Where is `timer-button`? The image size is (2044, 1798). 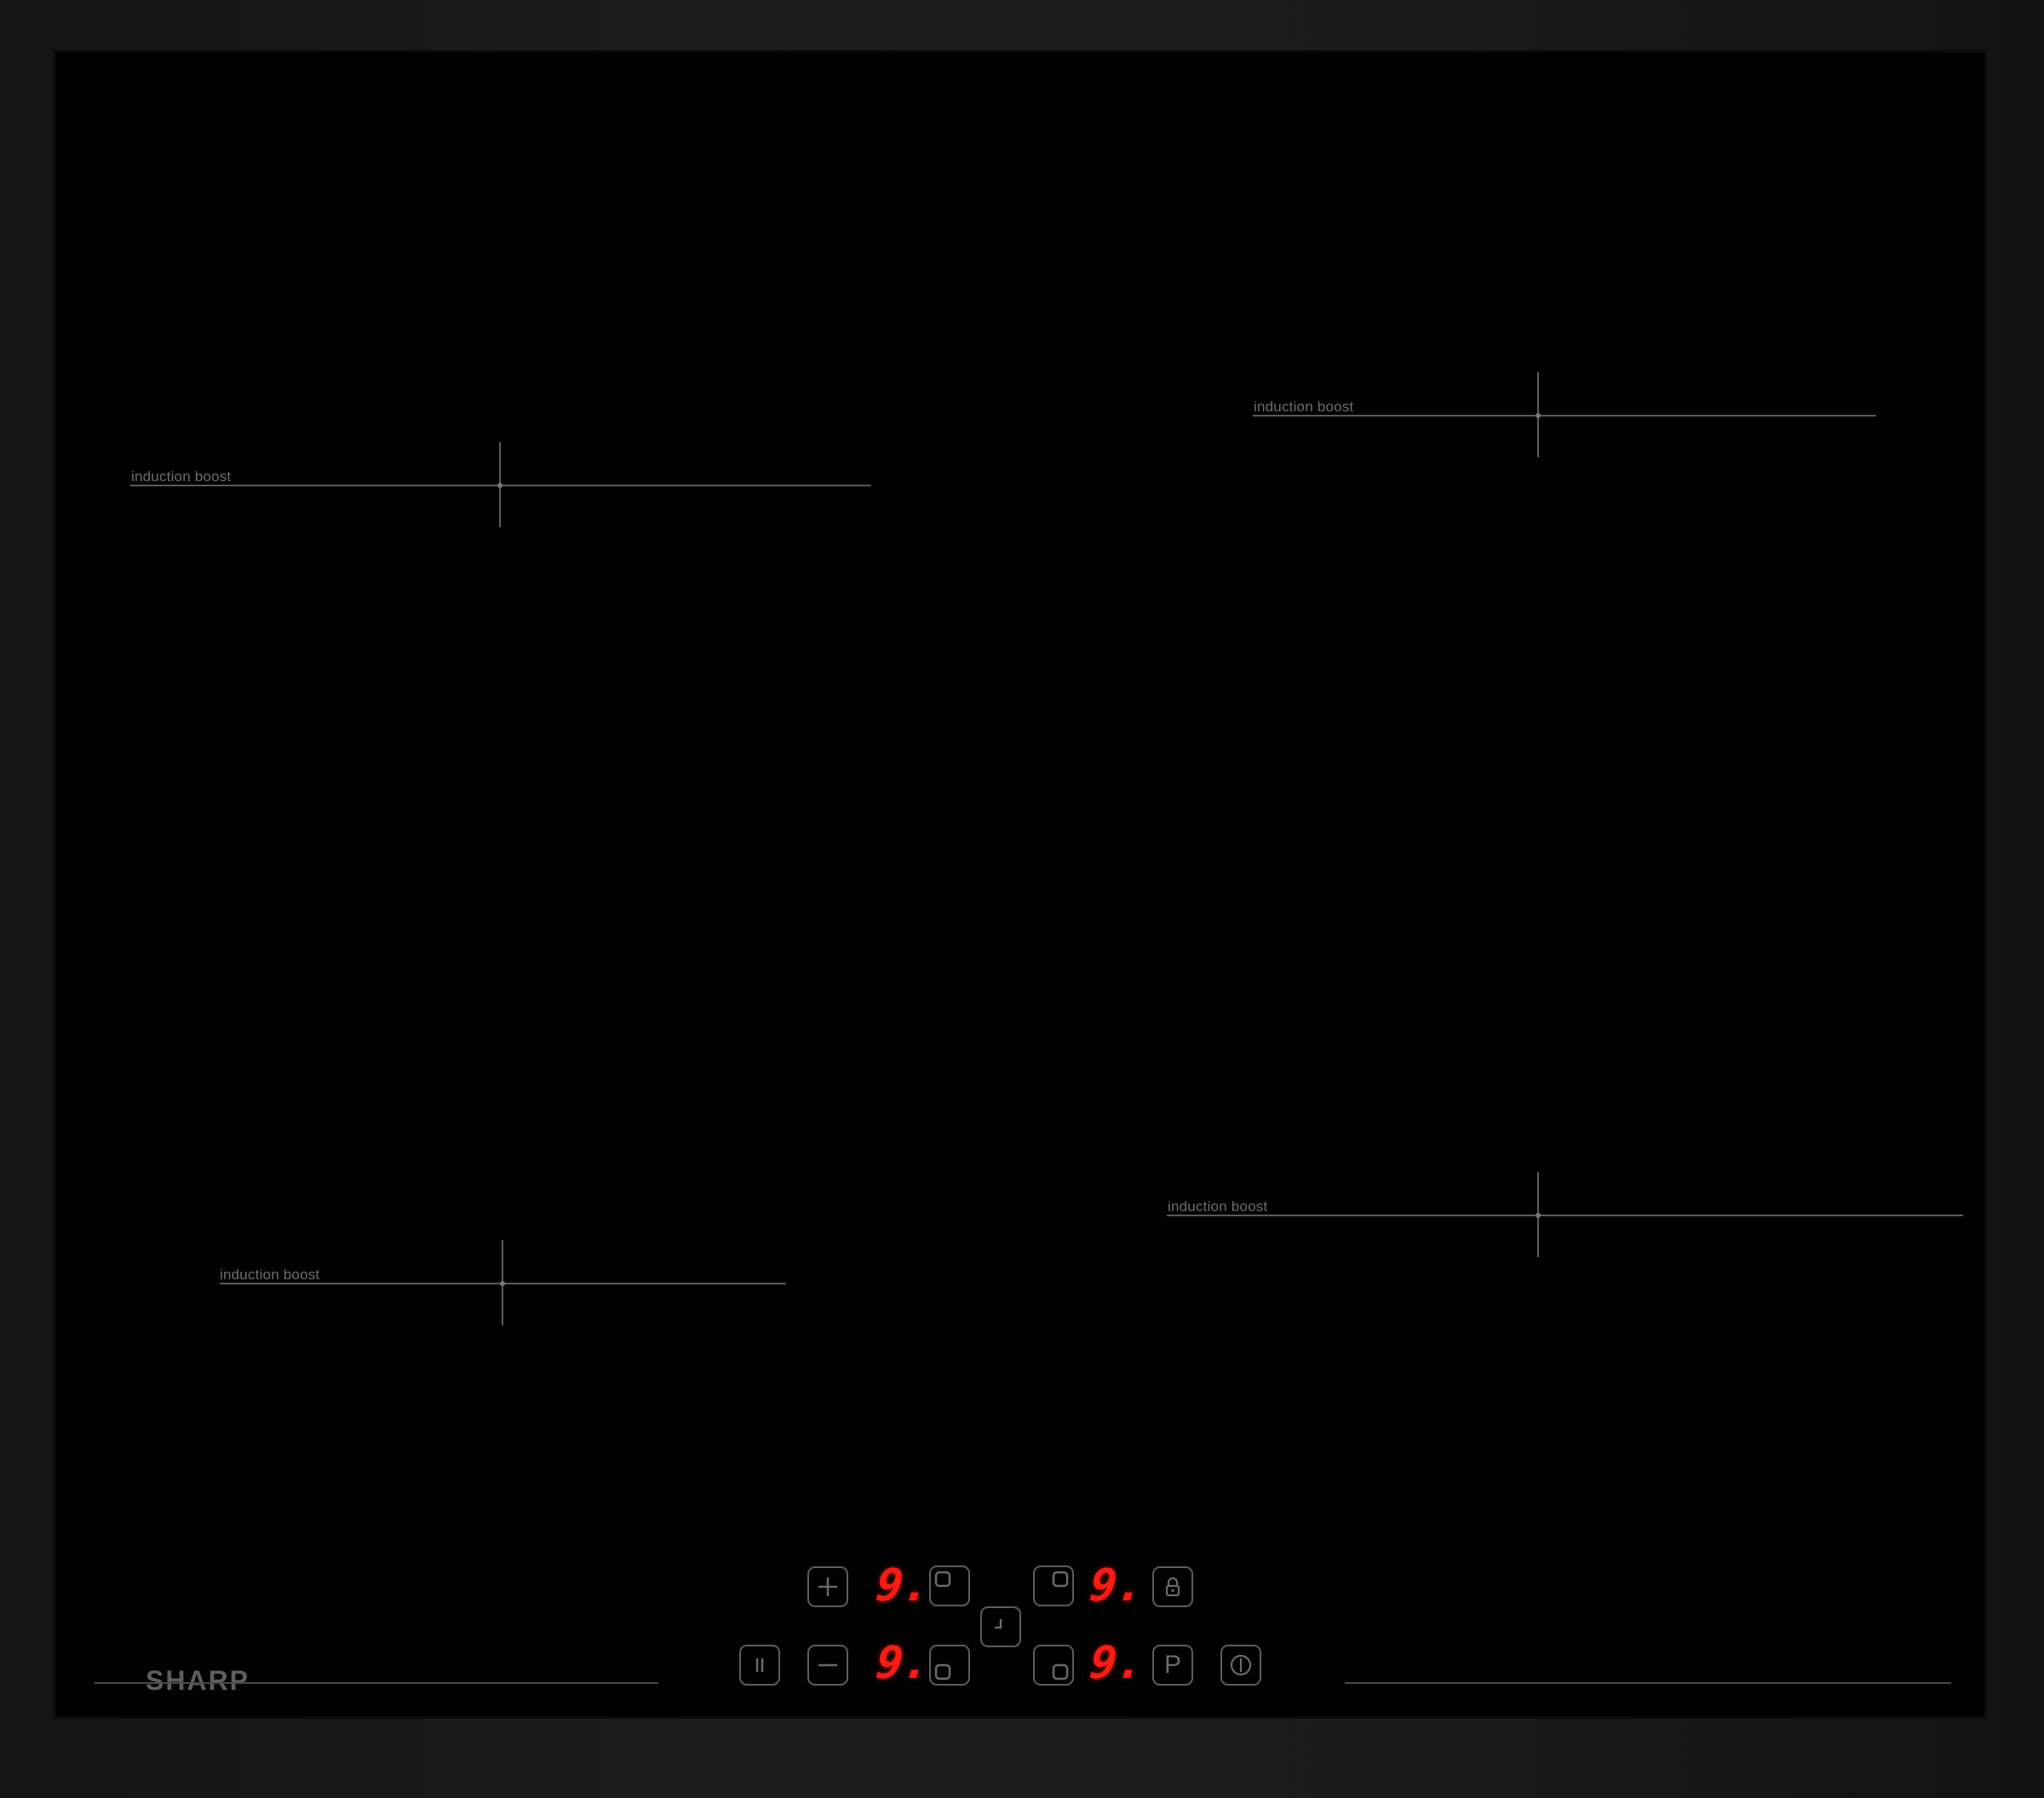 timer-button is located at coordinates (1000, 1627).